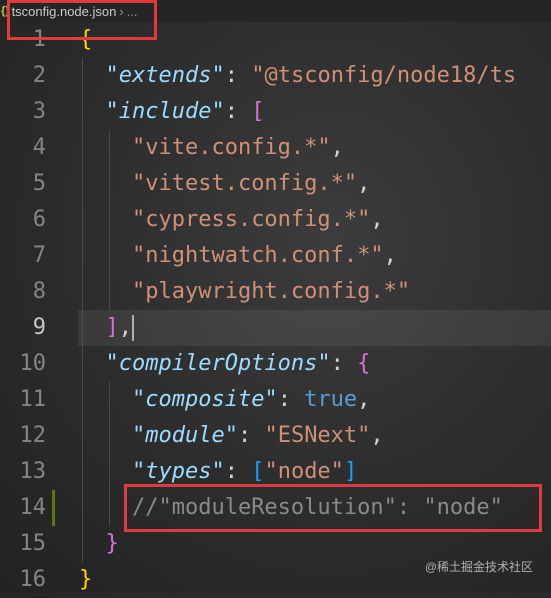  What do you see at coordinates (39, 147) in the screenshot?
I see `line-number: 4` at bounding box center [39, 147].